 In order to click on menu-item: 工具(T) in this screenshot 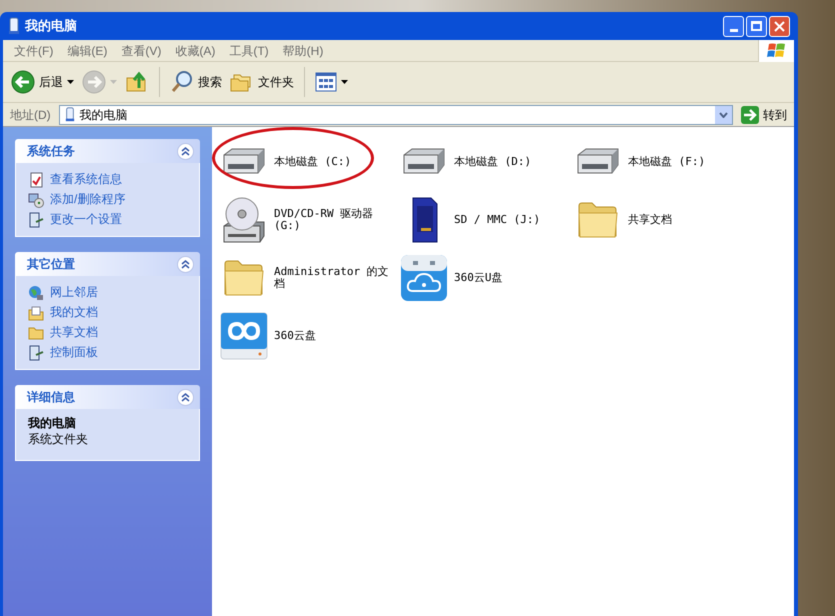, I will do `click(249, 51)`.